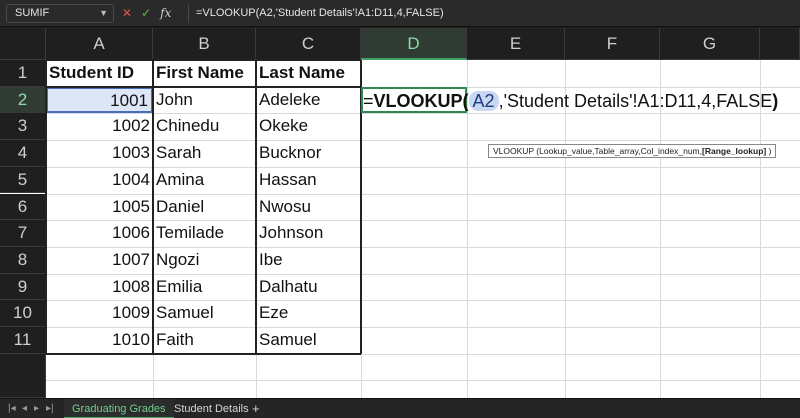  I want to click on row-header-6: 6, so click(23, 207).